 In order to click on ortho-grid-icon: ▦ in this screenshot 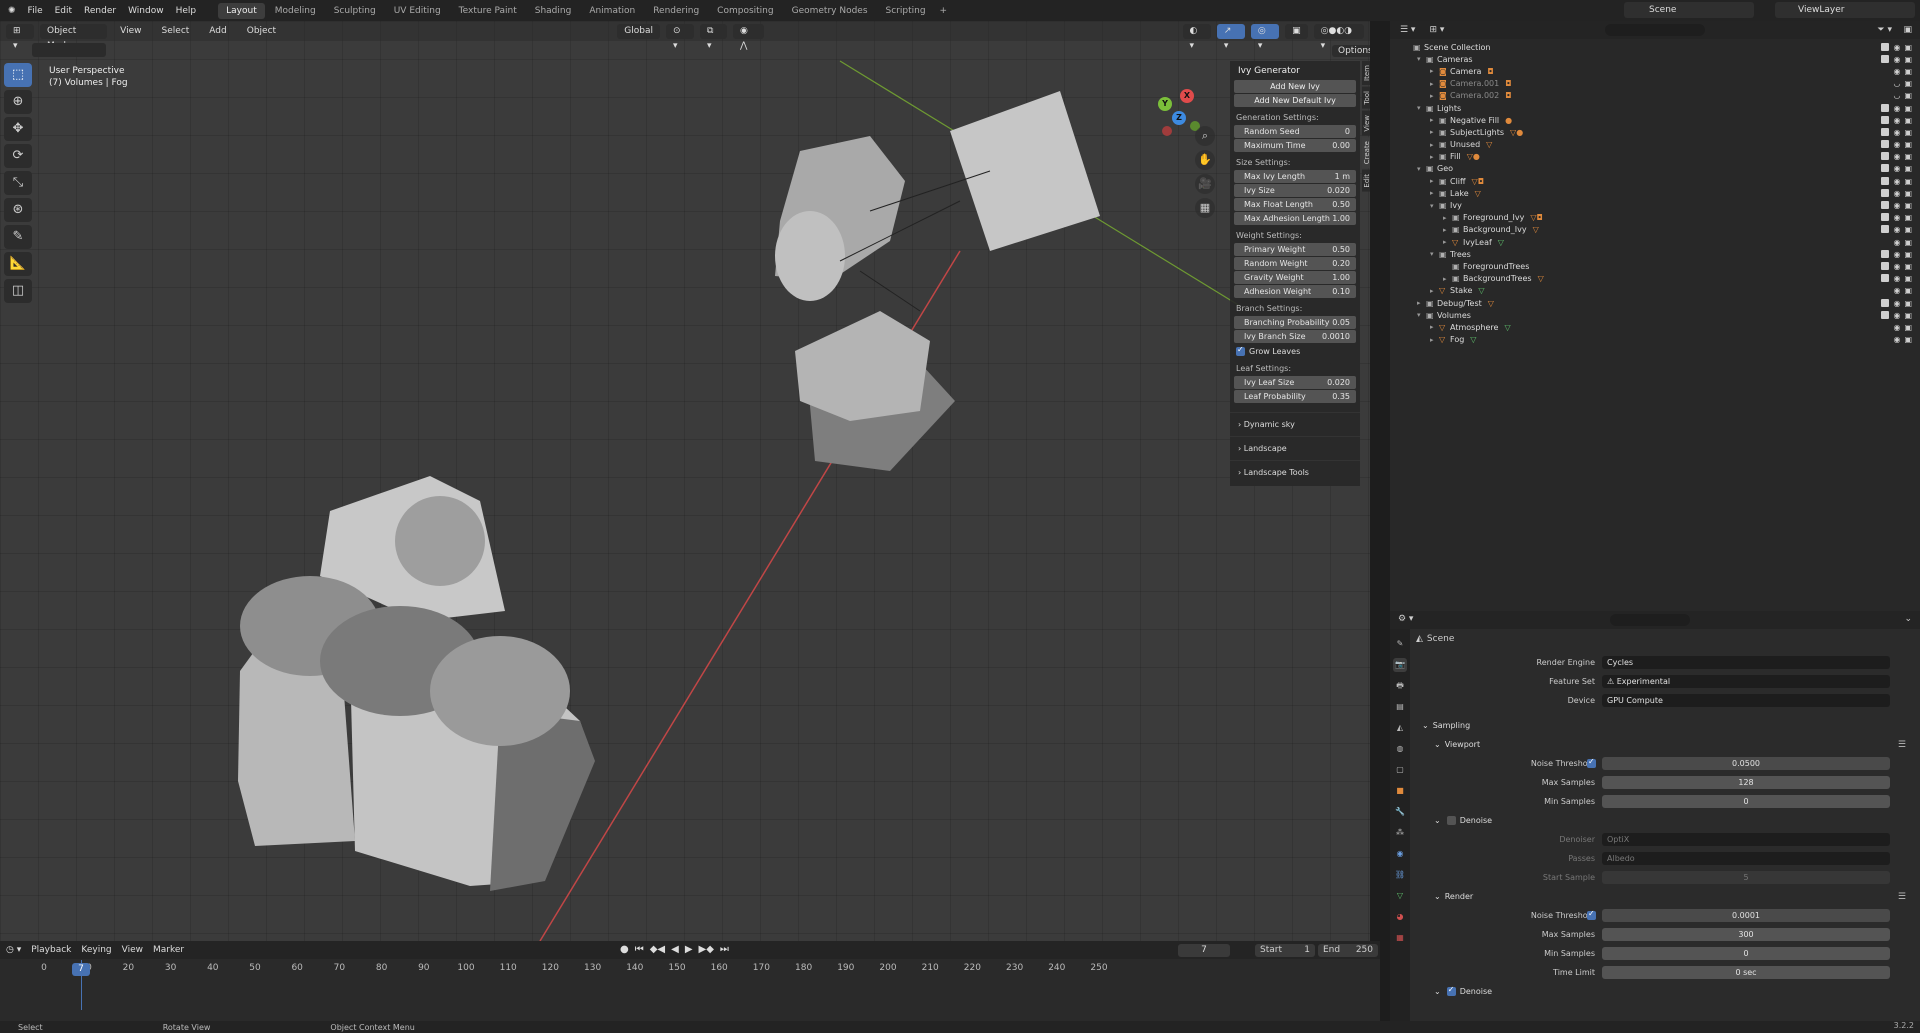, I will do `click(1205, 208)`.